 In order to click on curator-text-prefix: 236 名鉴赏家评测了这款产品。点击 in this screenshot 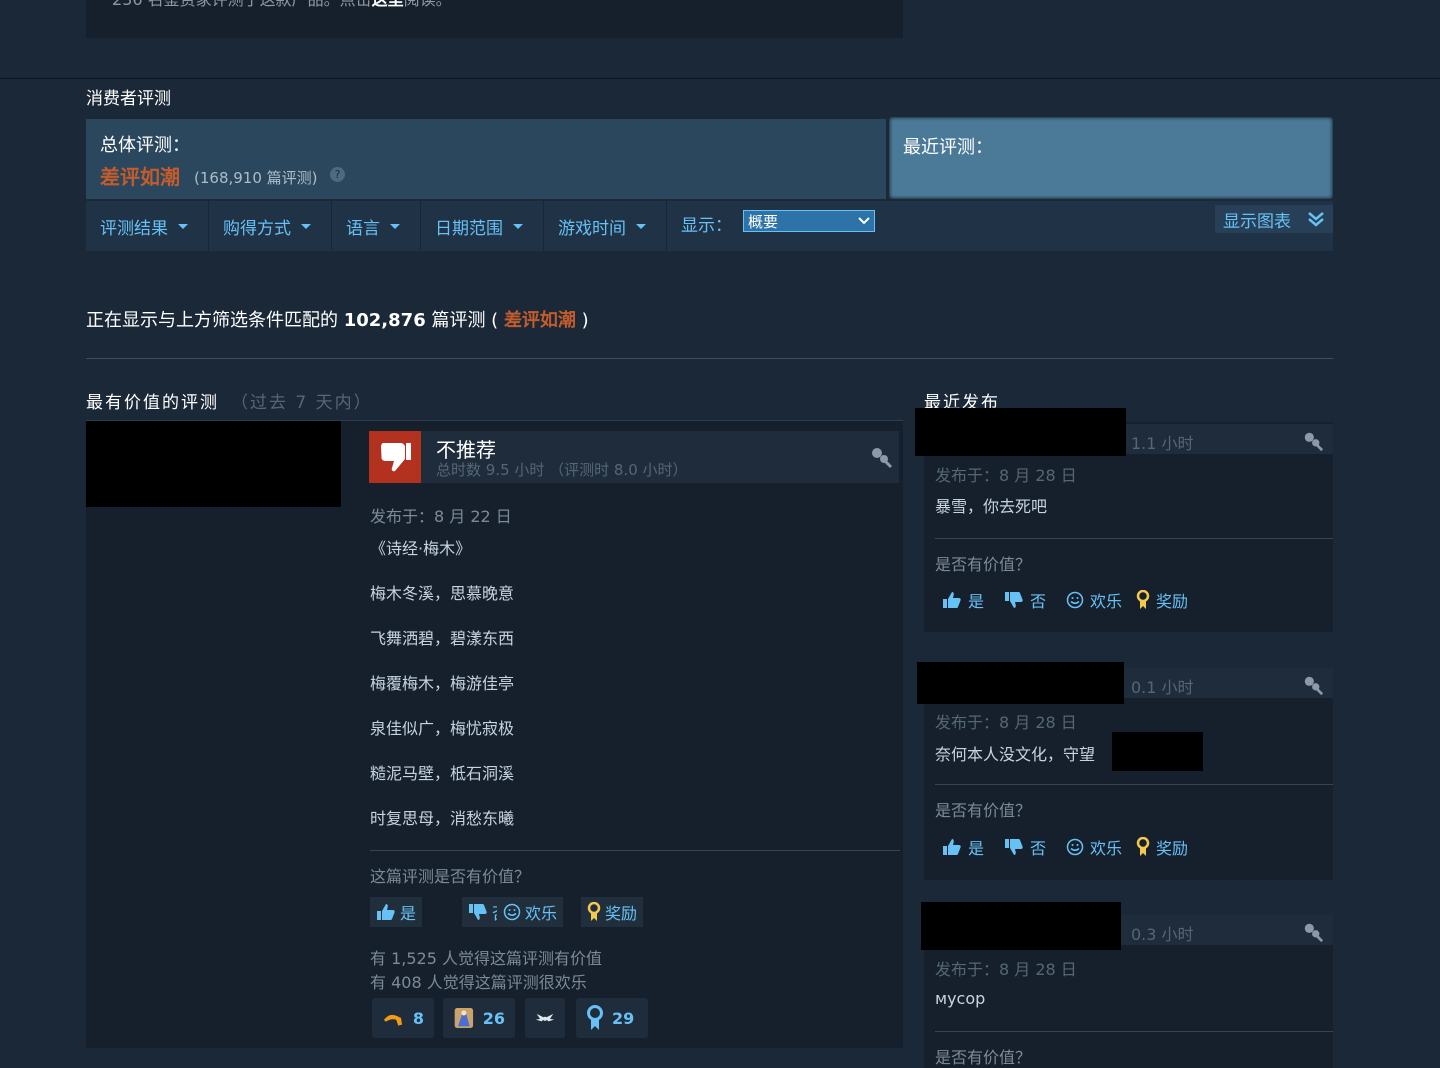, I will do `click(242, 4)`.